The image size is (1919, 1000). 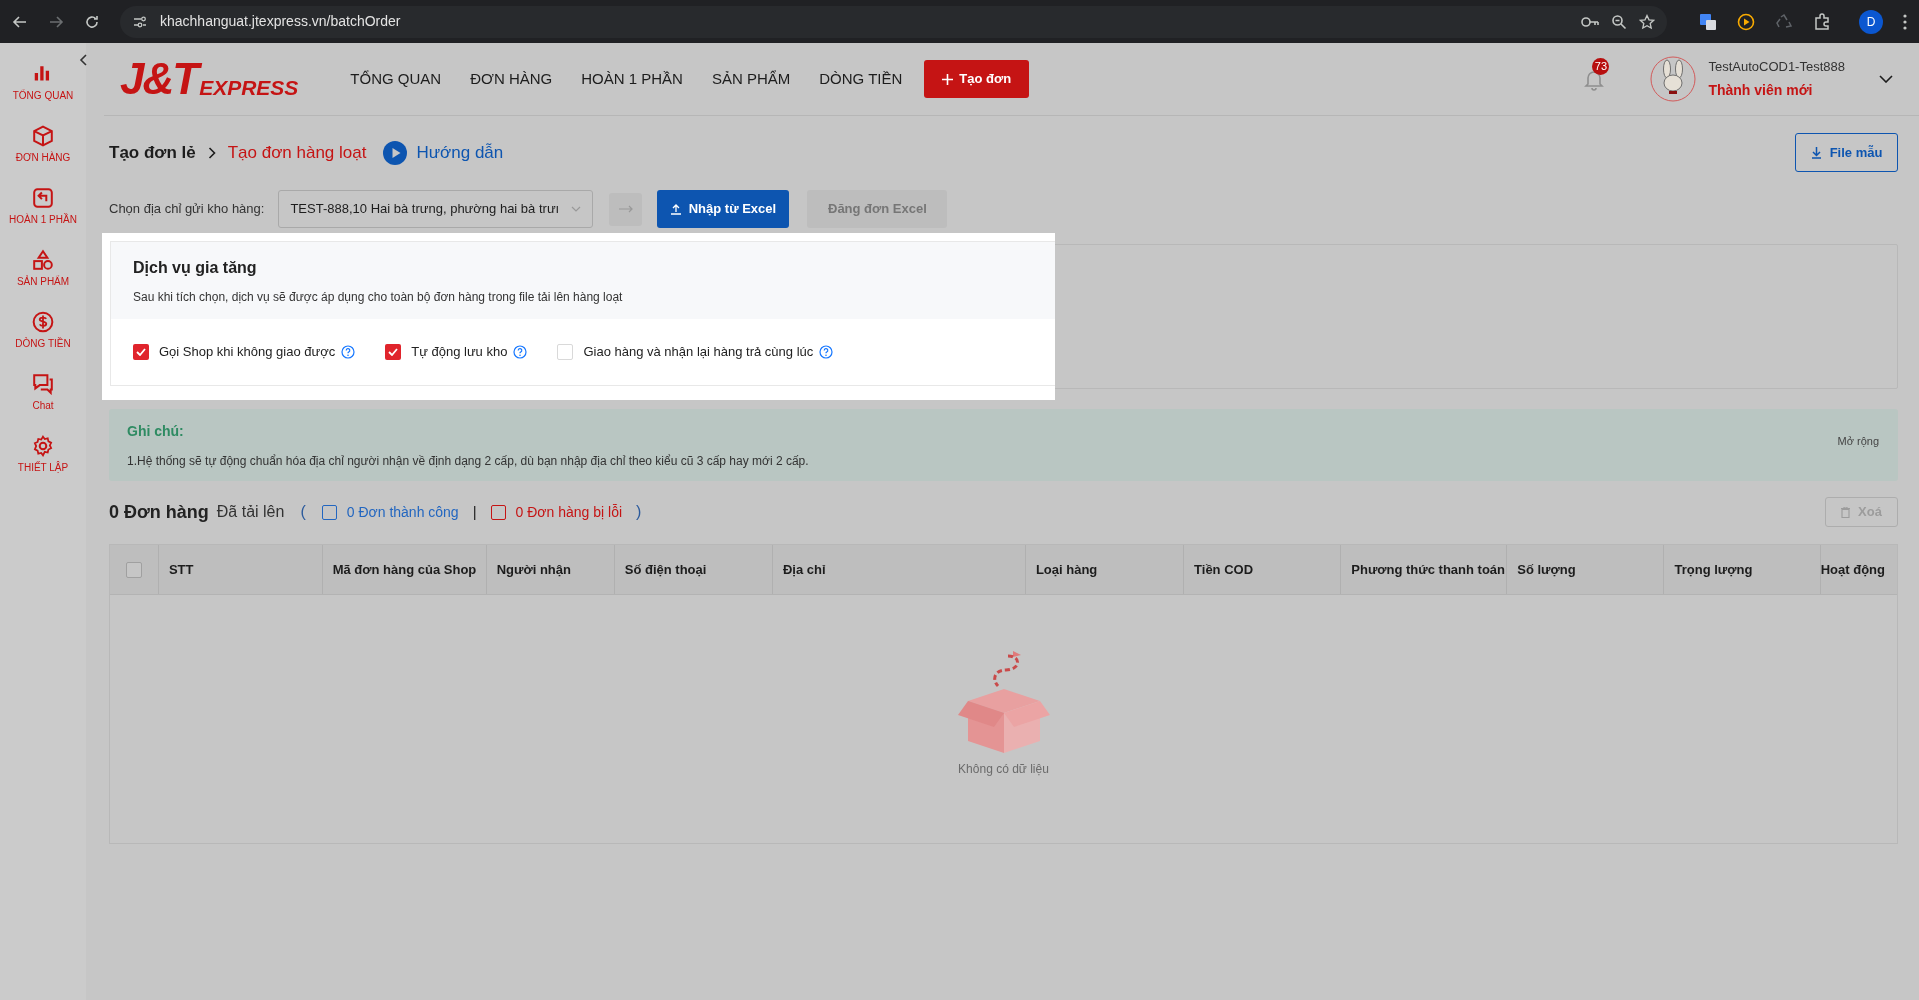 I want to click on column-header: Mã đơn hàng của Shop, so click(x=404, y=569).